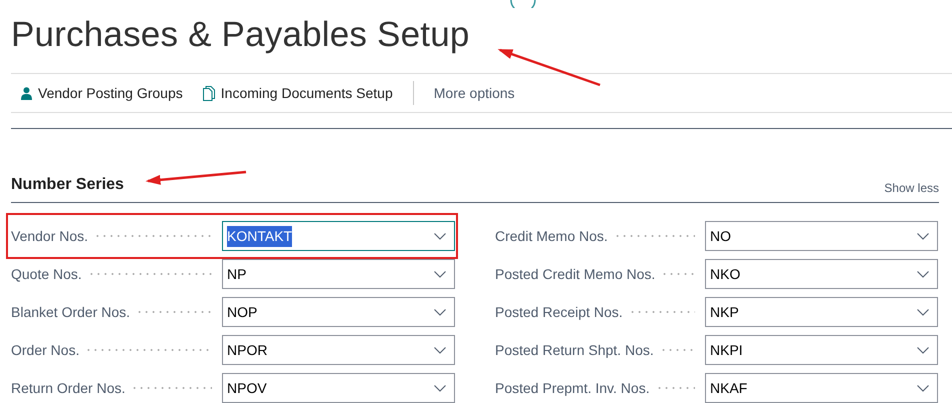 This screenshot has width=952, height=403. What do you see at coordinates (474, 93) in the screenshot?
I see `more-options-button: More options` at bounding box center [474, 93].